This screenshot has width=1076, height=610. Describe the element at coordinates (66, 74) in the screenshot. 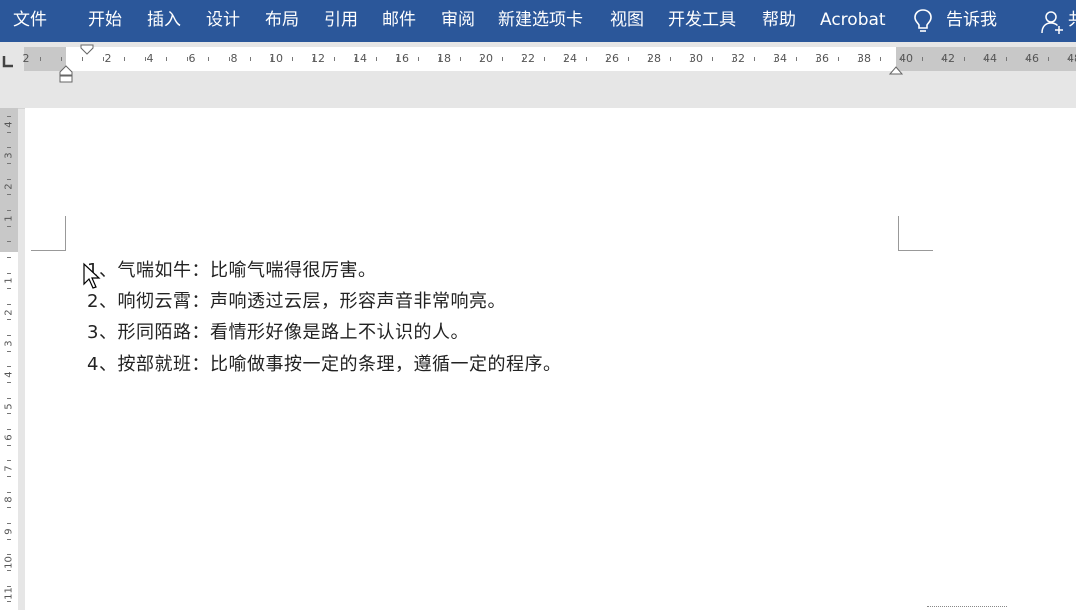

I see `hanging-indent-marker` at that location.